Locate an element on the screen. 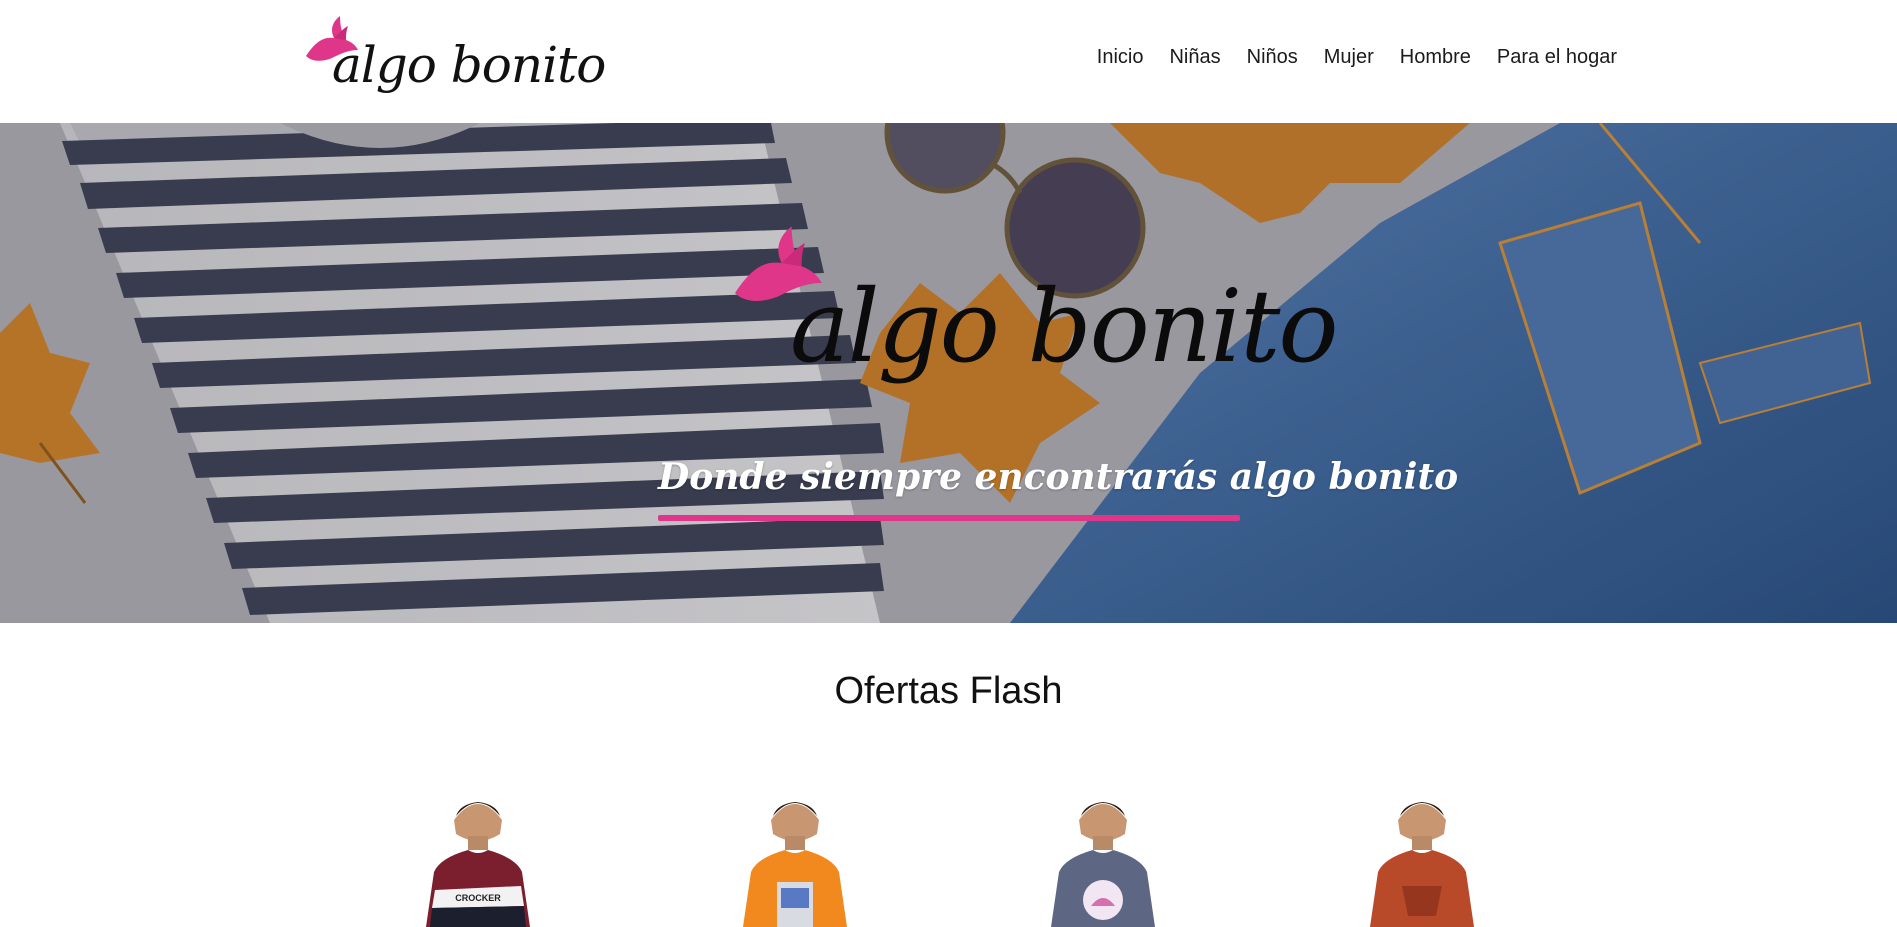 Image resolution: width=1897 pixels, height=927 pixels. nav-item-hombre: Hombre is located at coordinates (1435, 57).